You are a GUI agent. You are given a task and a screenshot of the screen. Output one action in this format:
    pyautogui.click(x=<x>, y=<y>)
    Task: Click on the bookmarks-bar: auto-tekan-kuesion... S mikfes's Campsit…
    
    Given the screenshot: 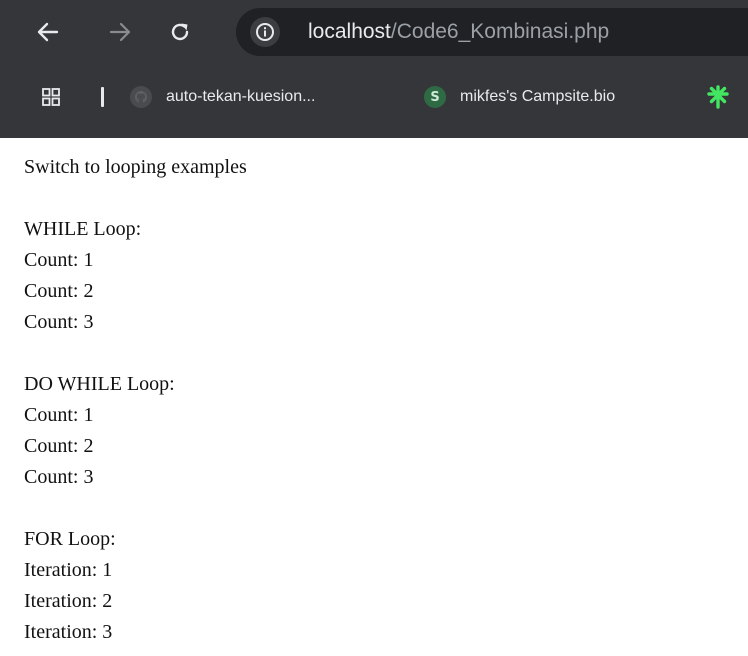 What is the action you would take?
    pyautogui.click(x=374, y=102)
    